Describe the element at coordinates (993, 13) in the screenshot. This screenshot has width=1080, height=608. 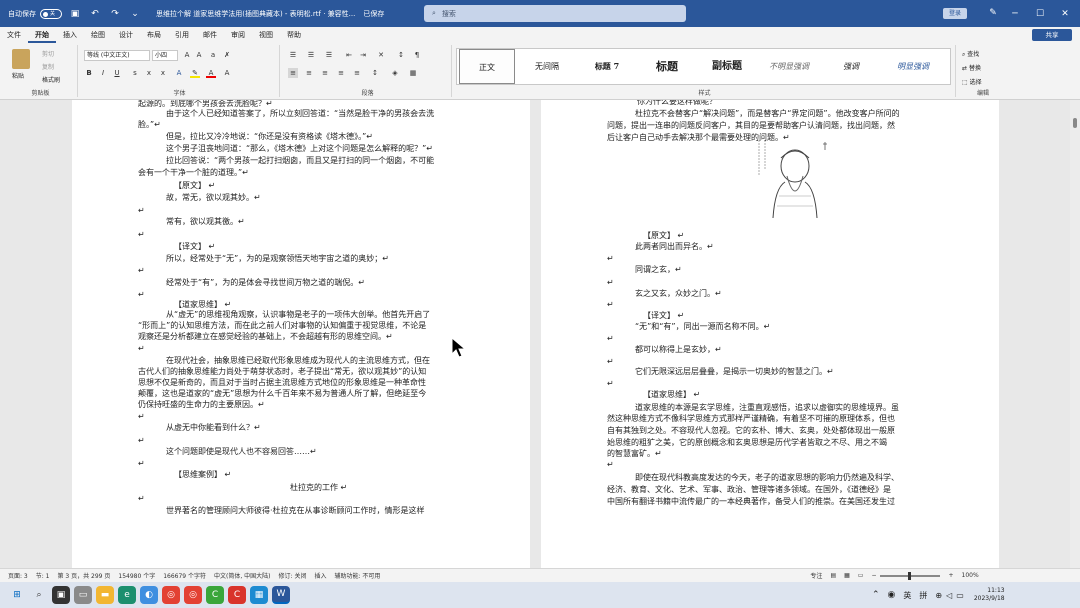
I see `pen-icon: ✎` at that location.